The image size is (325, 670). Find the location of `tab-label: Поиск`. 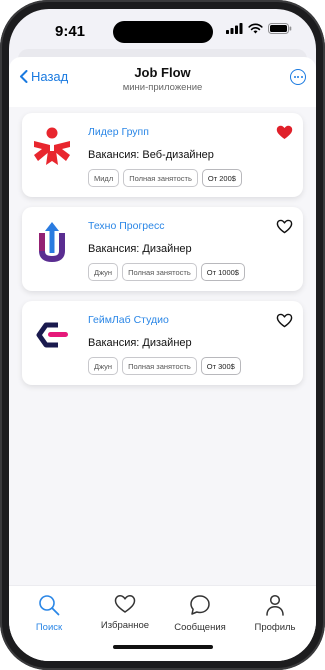

tab-label: Поиск is located at coordinates (49, 627).